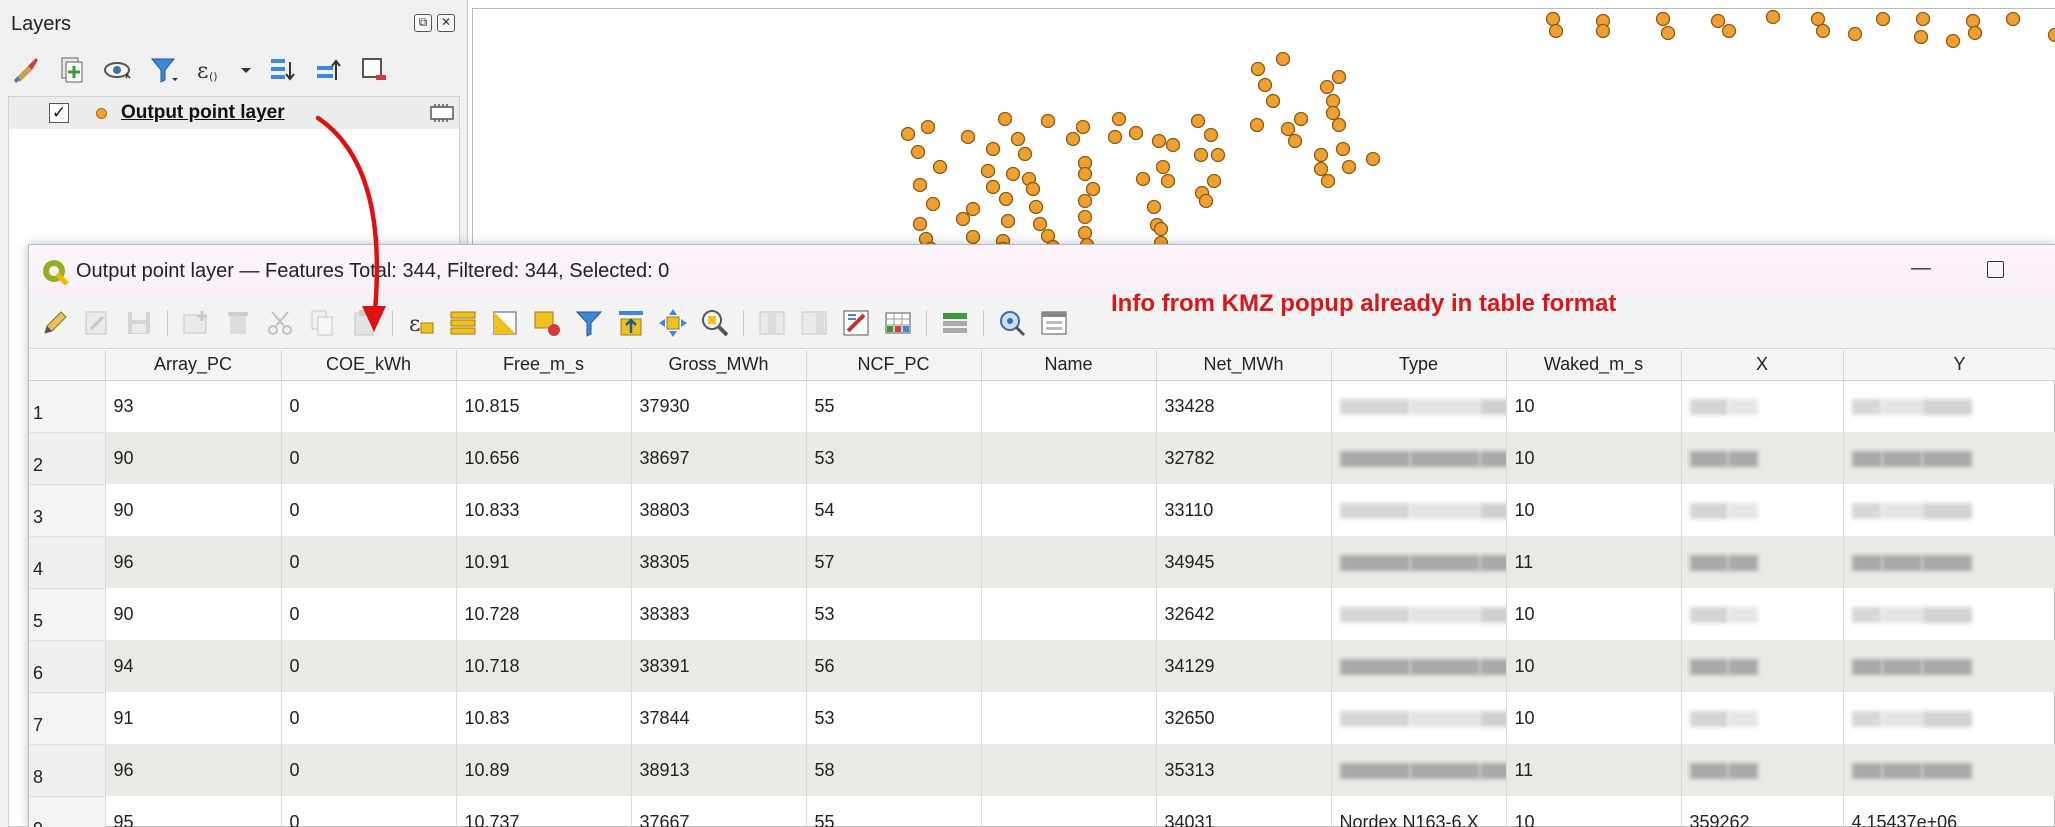 The height and width of the screenshot is (827, 2055). What do you see at coordinates (894, 770) in the screenshot?
I see `cell-ncf-pc: 58` at bounding box center [894, 770].